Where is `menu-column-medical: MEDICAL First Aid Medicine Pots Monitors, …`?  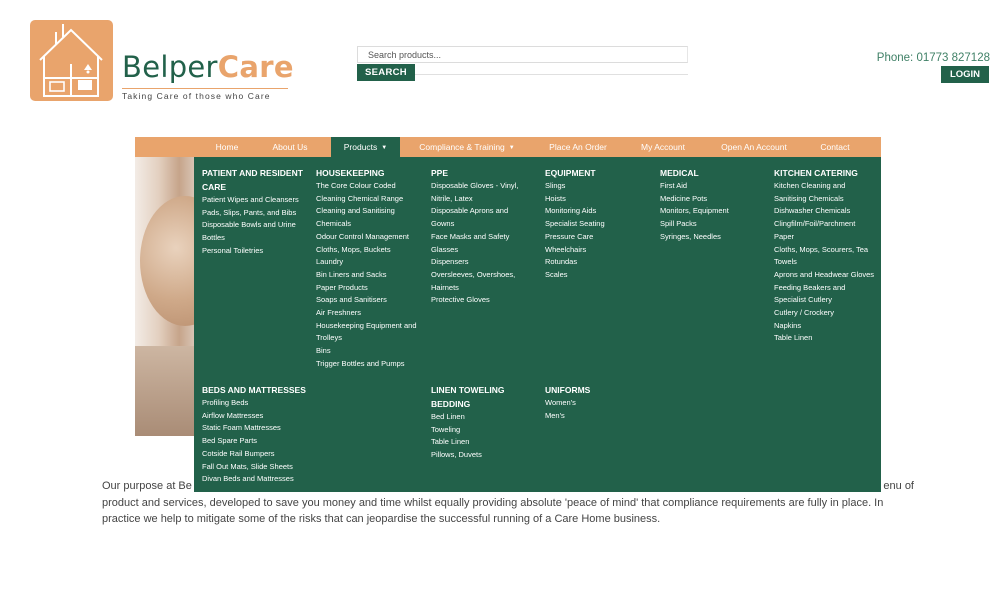
menu-column-medical: MEDICAL First Aid Medicine Pots Monitors, … is located at coordinates (712, 205).